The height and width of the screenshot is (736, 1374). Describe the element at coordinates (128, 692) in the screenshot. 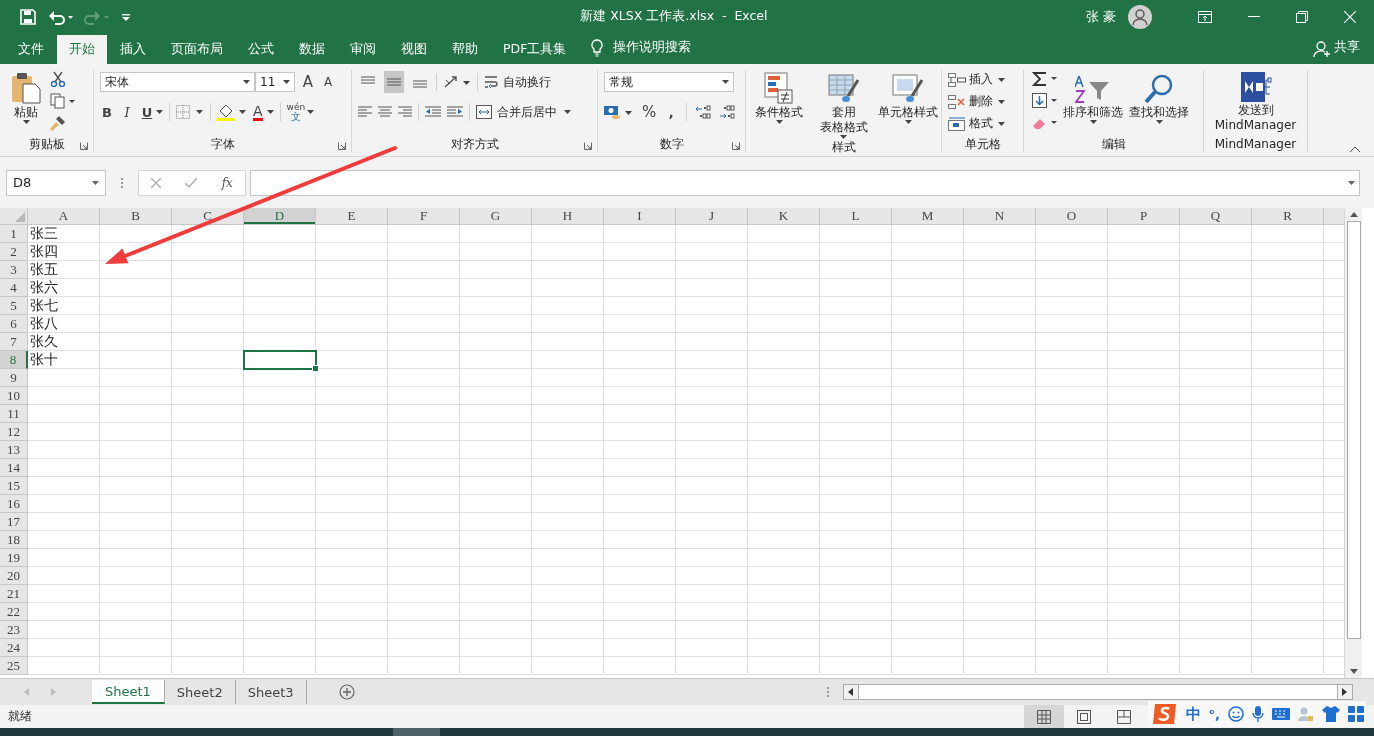

I see `sheet-tab: Sheet1` at that location.